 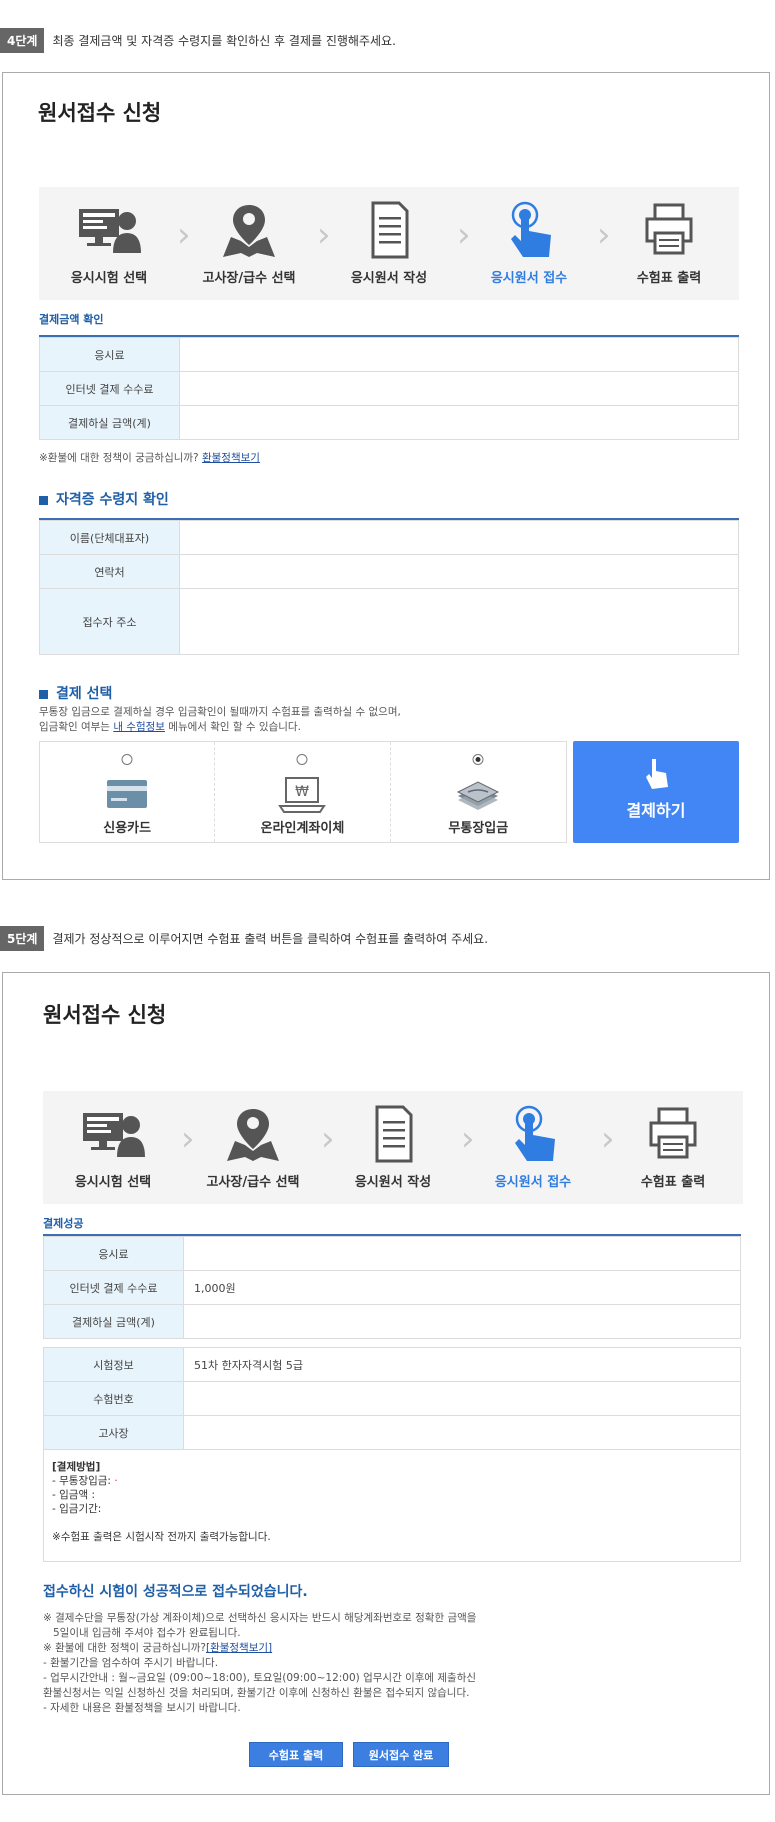 What do you see at coordinates (302, 759) in the screenshot?
I see `radio-transfer` at bounding box center [302, 759].